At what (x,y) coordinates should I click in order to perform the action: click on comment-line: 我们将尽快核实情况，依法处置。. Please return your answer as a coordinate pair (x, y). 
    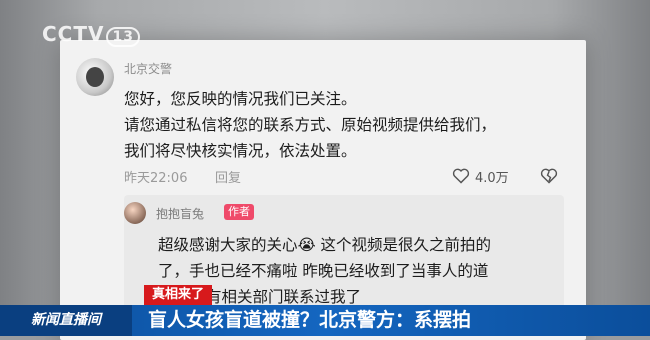
    Looking at the image, I should click on (240, 151).